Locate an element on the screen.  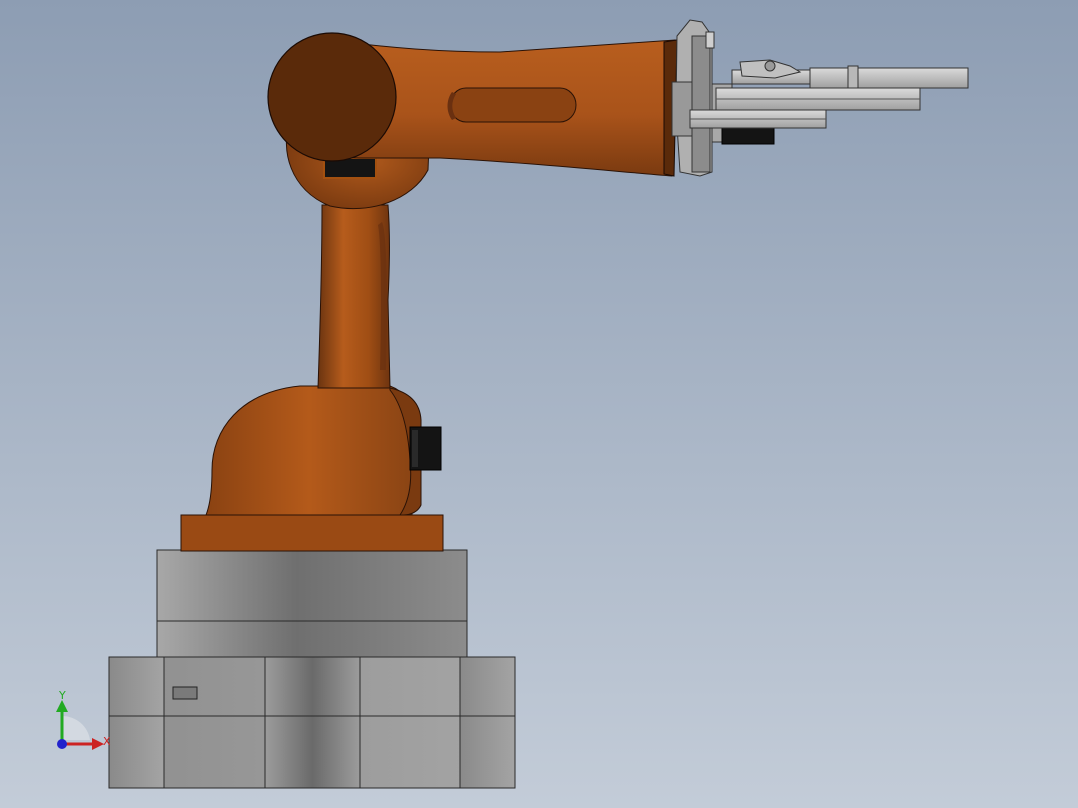
lower-arm is located at coordinates (354, 296).